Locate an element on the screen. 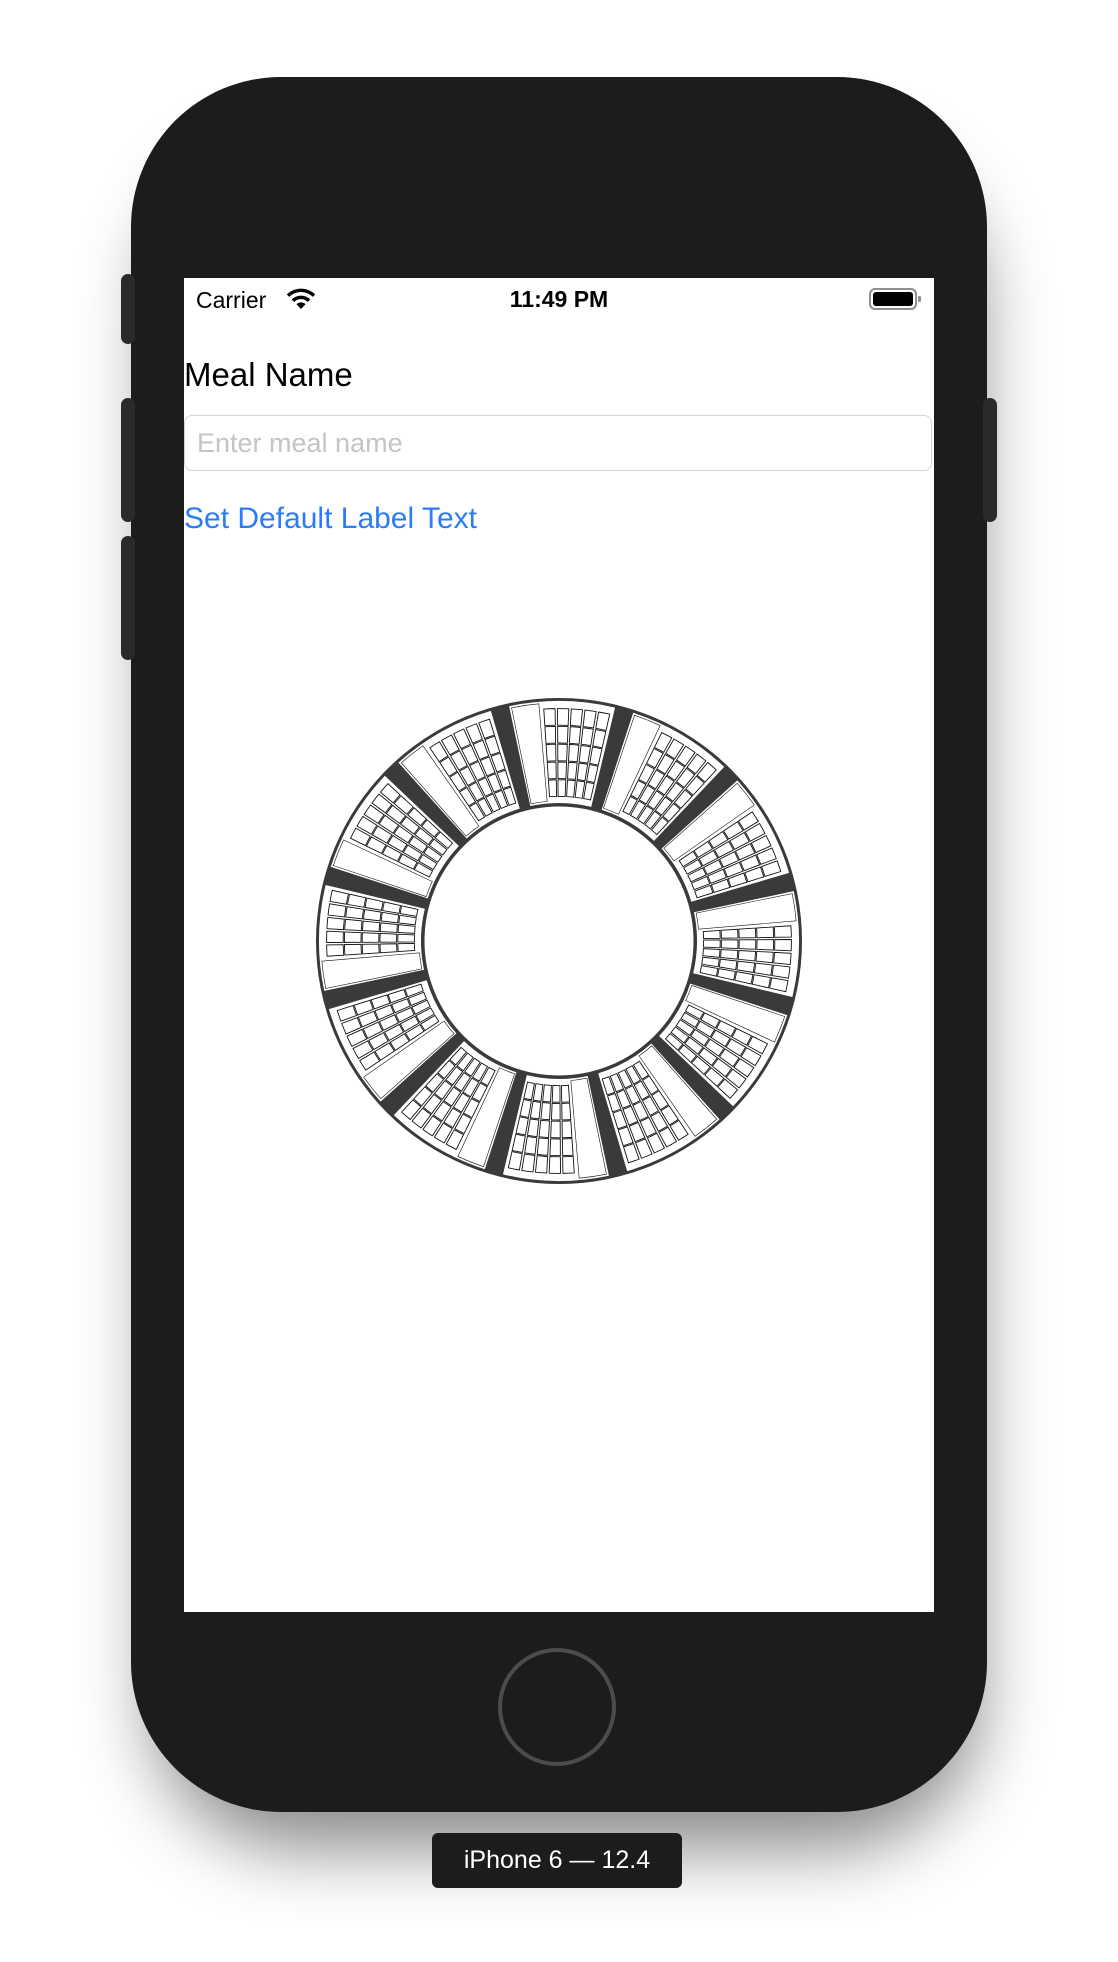 Image resolution: width=1118 pixels, height=1962 pixels. battery-full-icon is located at coordinates (896, 301).